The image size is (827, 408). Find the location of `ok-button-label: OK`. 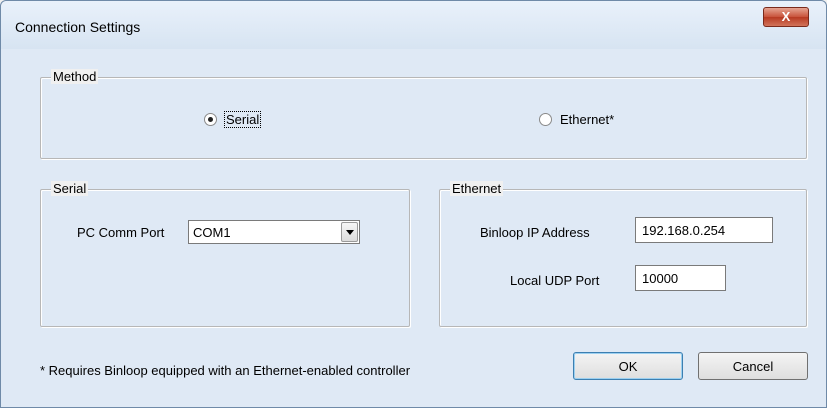

ok-button-label: OK is located at coordinates (628, 366).